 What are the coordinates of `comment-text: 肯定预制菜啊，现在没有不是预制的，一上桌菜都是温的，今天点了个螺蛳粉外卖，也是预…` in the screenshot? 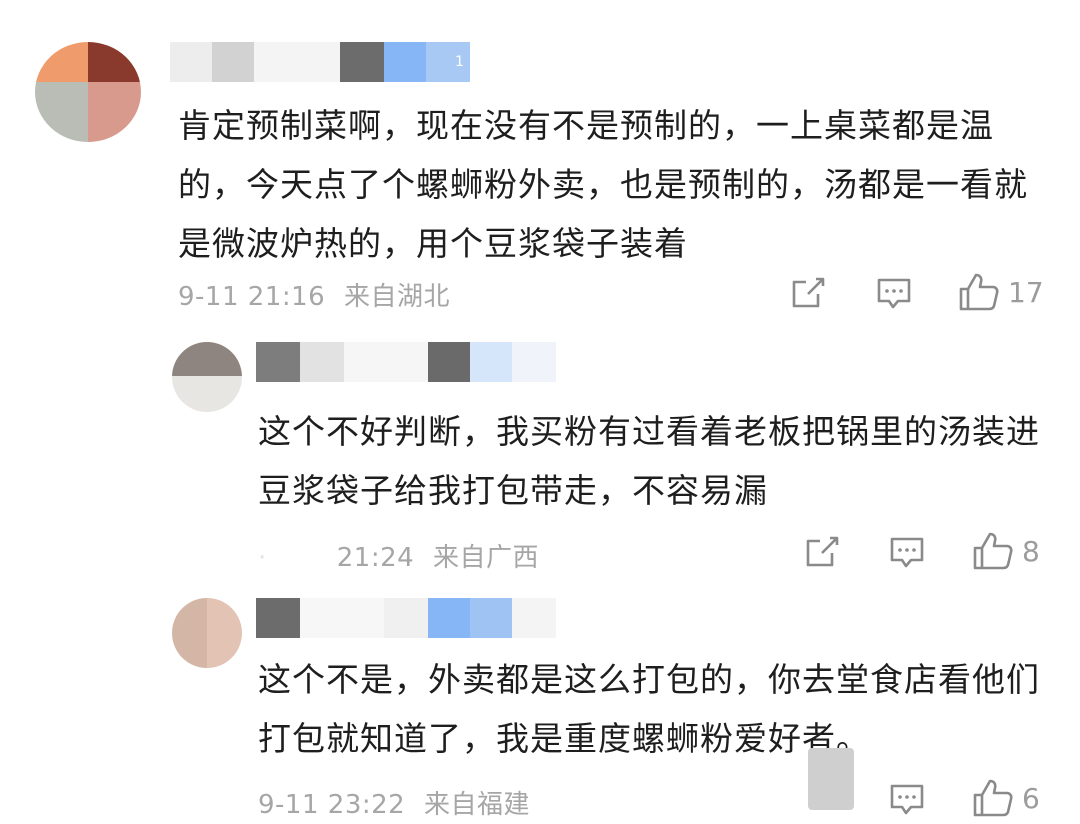 It's located at (603, 184).